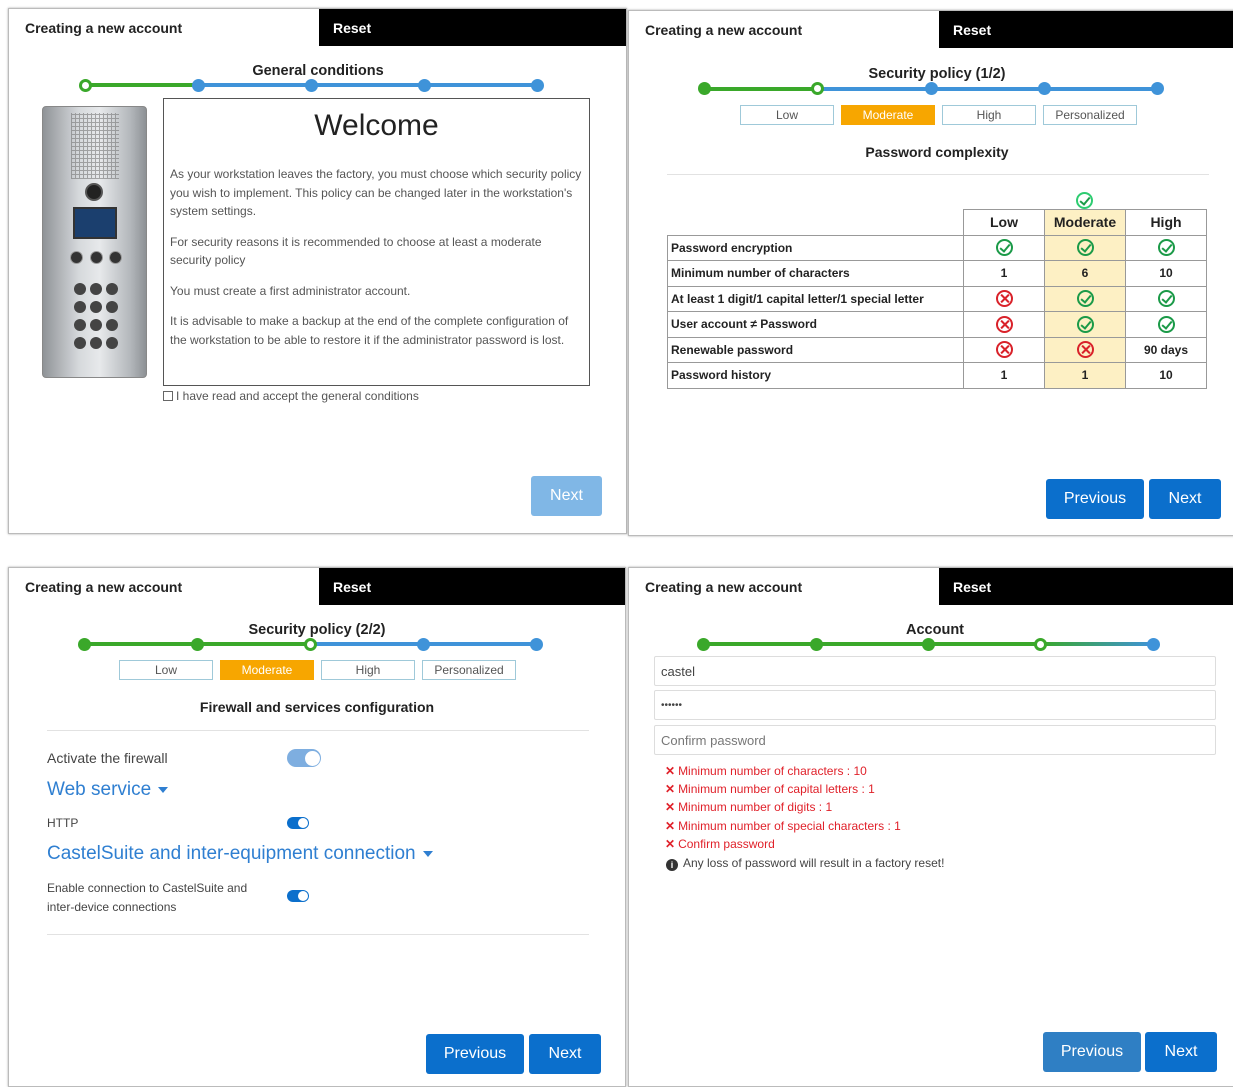 The height and width of the screenshot is (1087, 1233). Describe the element at coordinates (304, 758) in the screenshot. I see `firewall-toggle` at that location.